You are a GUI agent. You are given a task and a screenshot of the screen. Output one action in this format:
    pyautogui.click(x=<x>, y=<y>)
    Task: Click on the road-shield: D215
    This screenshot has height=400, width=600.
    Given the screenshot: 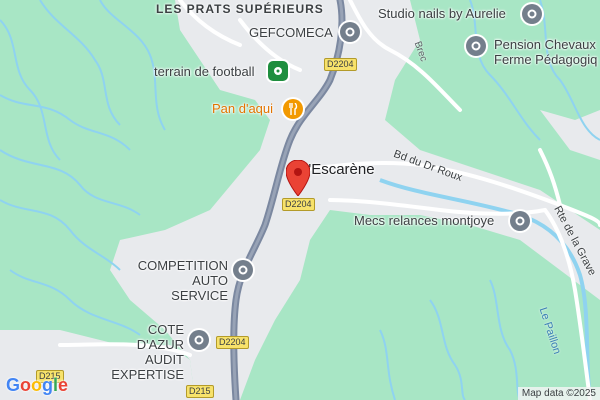 What is the action you would take?
    pyautogui.click(x=200, y=391)
    